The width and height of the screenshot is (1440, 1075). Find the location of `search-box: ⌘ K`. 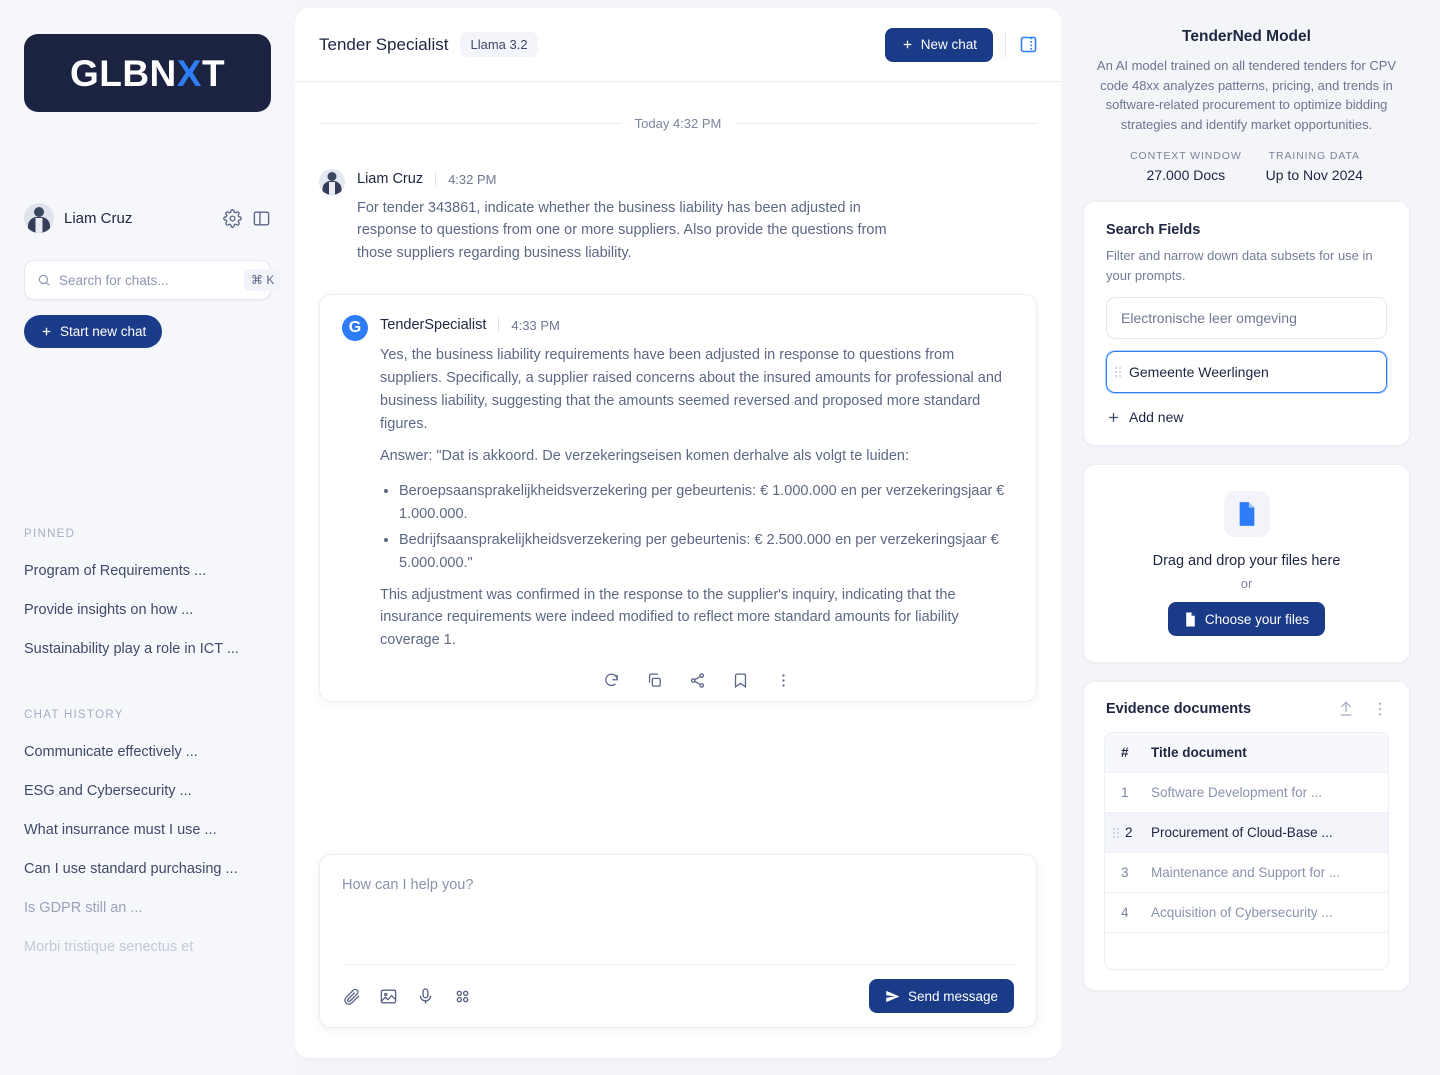

search-box: ⌘ K is located at coordinates (153, 280).